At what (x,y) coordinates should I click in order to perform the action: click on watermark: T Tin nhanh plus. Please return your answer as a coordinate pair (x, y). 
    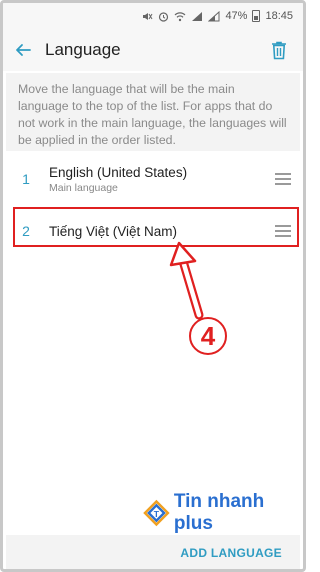
    Looking at the image, I should click on (223, 513).